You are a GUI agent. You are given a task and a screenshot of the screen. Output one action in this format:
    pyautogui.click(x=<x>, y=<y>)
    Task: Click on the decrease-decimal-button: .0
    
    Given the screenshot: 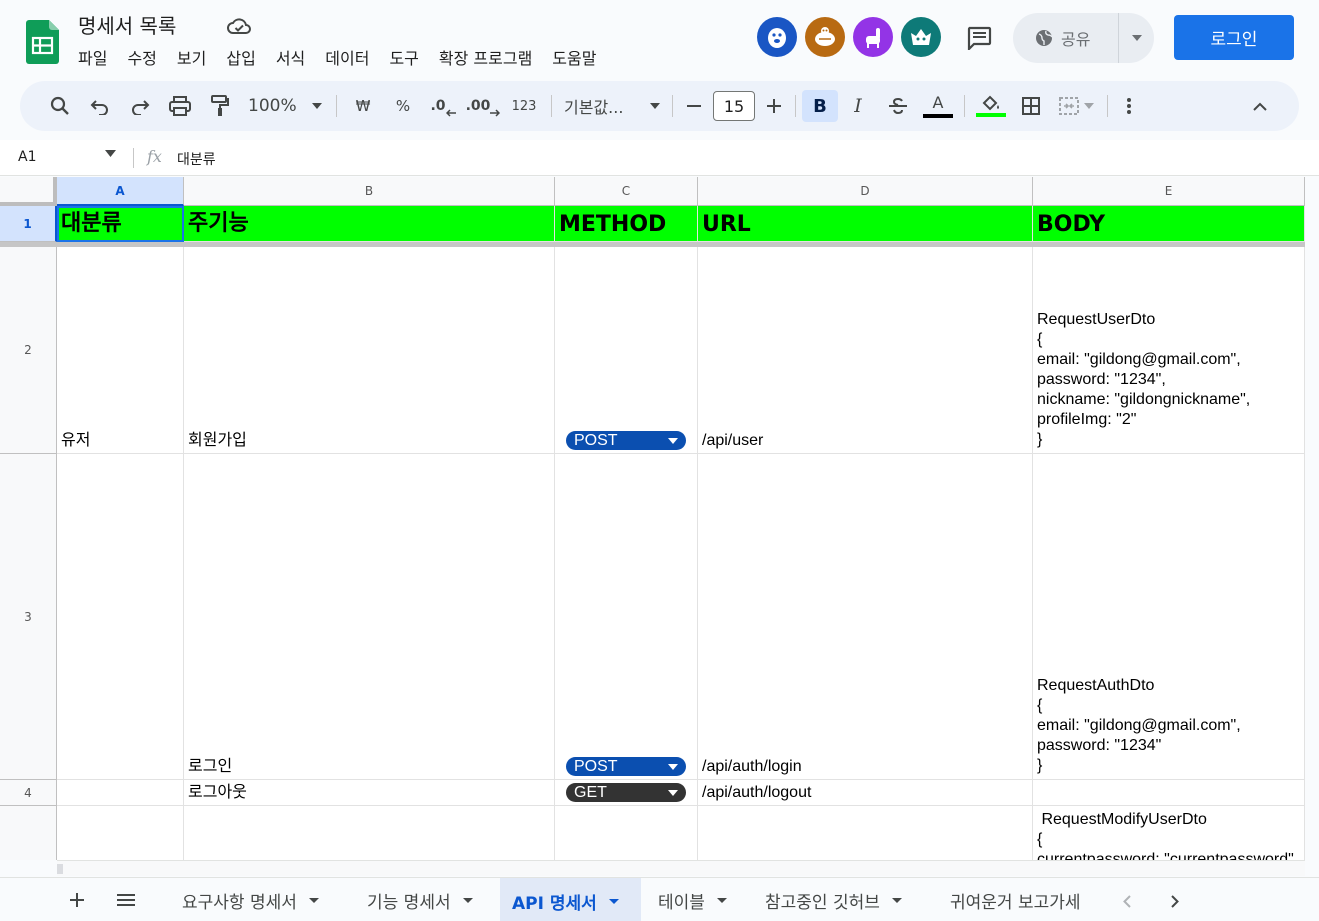 What is the action you would take?
    pyautogui.click(x=443, y=106)
    